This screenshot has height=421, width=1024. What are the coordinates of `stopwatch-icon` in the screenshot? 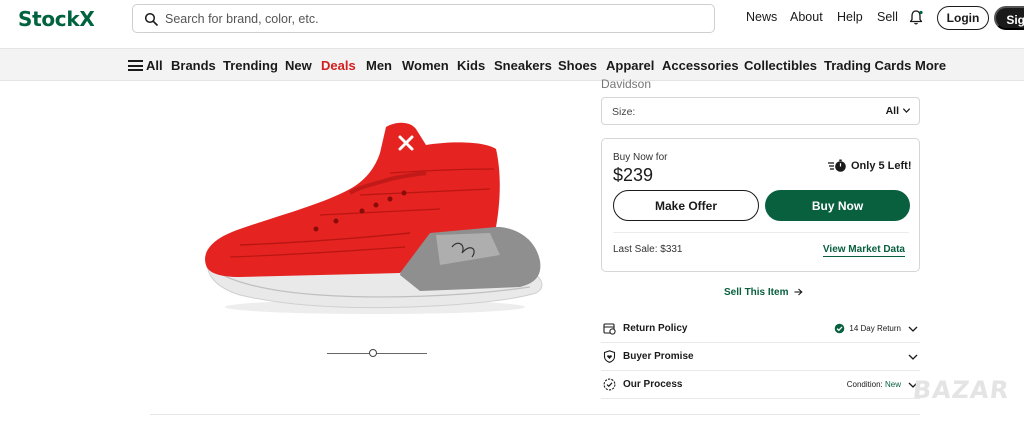 It's located at (837, 165).